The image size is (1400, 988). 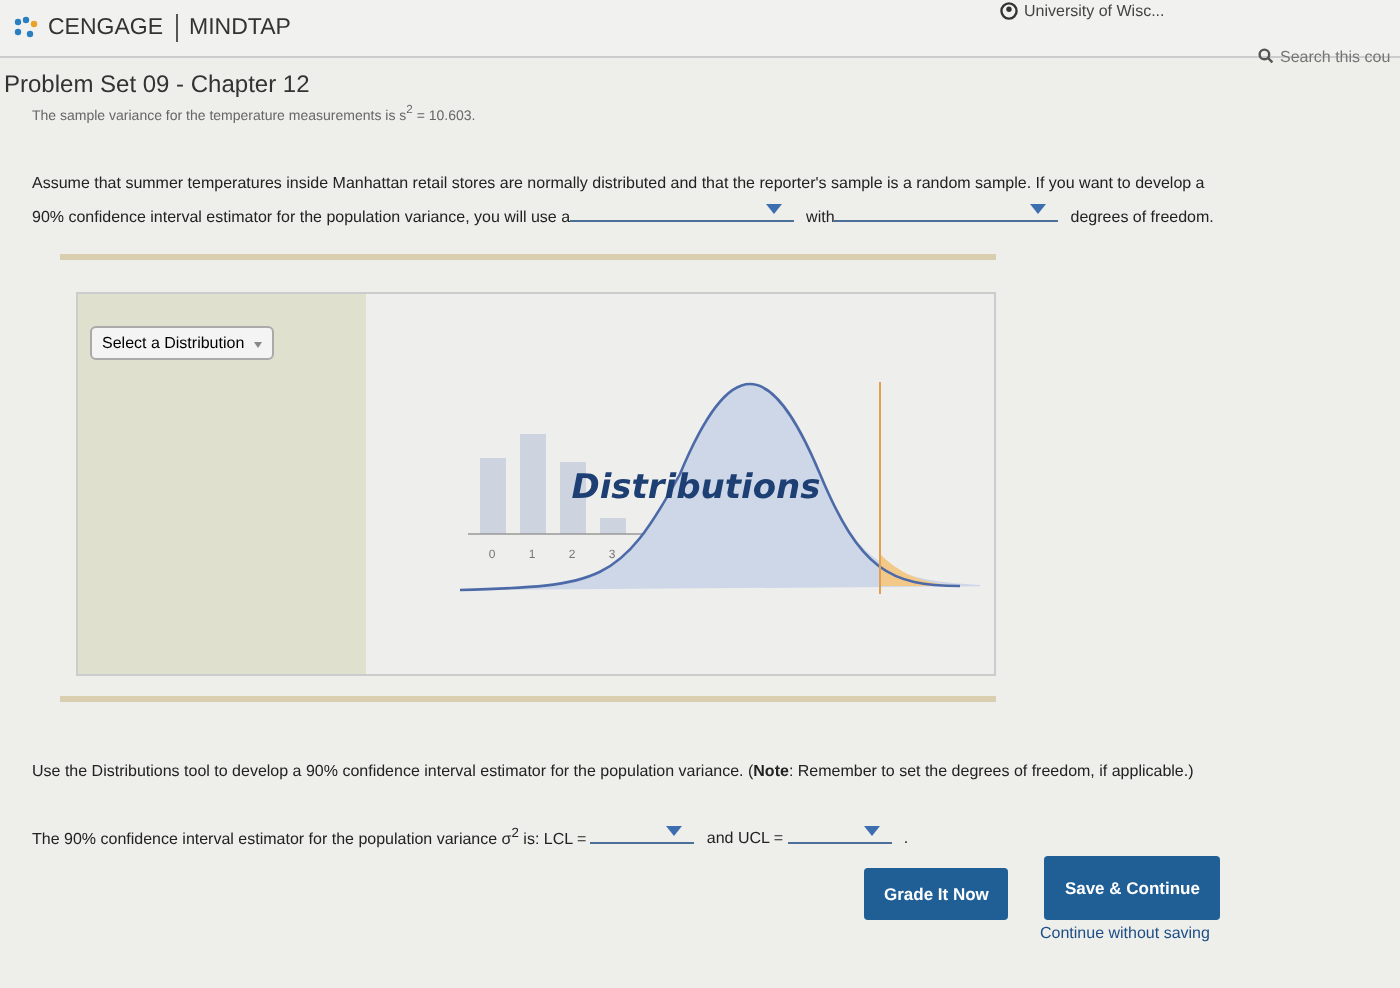 I want to click on search-field: Search this cou, so click(x=1327, y=56).